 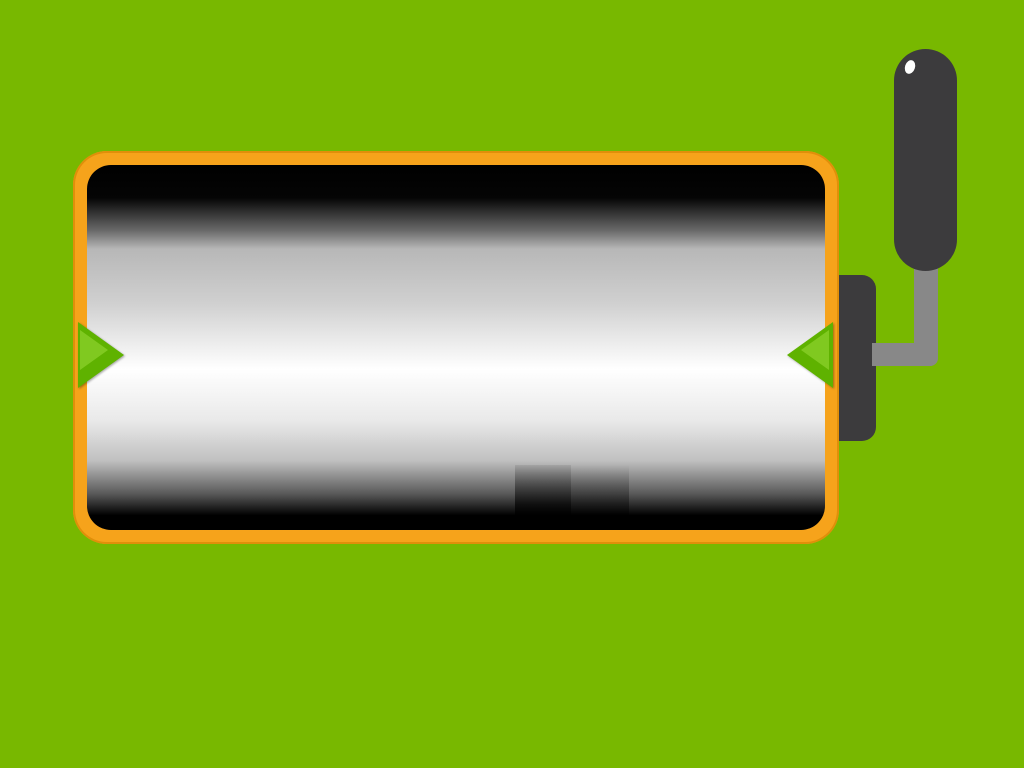 I want to click on lever-shine, so click(x=910, y=67).